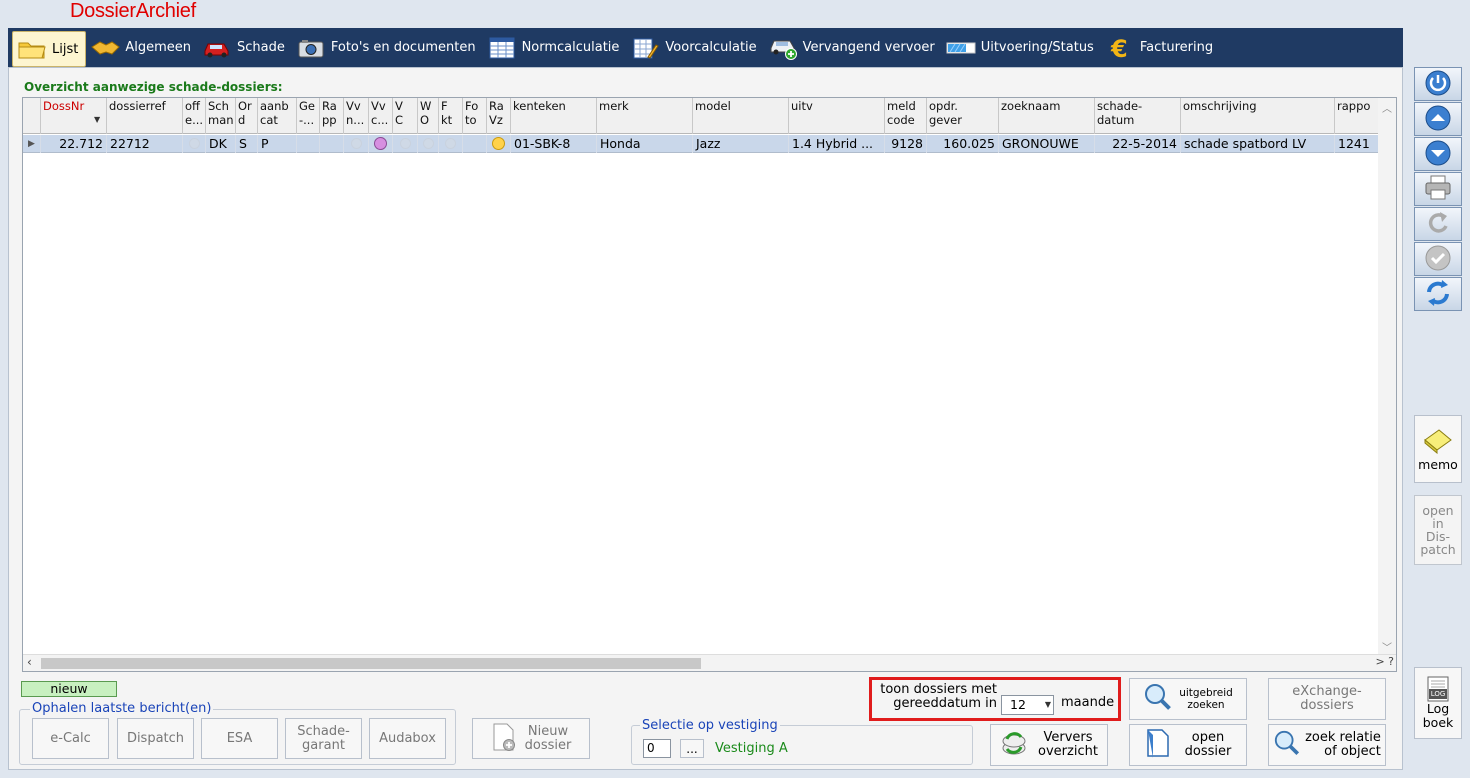 The width and height of the screenshot is (1470, 778). I want to click on tab-fotos-documenten: Foto's en documenten, so click(387, 47).